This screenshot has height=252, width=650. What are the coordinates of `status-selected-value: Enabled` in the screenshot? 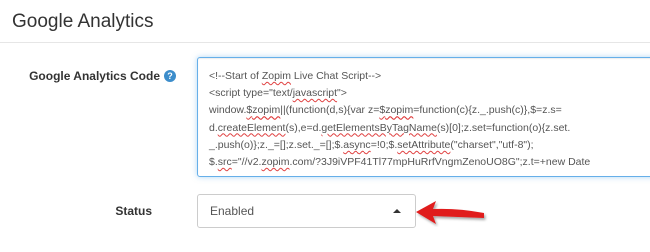 It's located at (232, 211).